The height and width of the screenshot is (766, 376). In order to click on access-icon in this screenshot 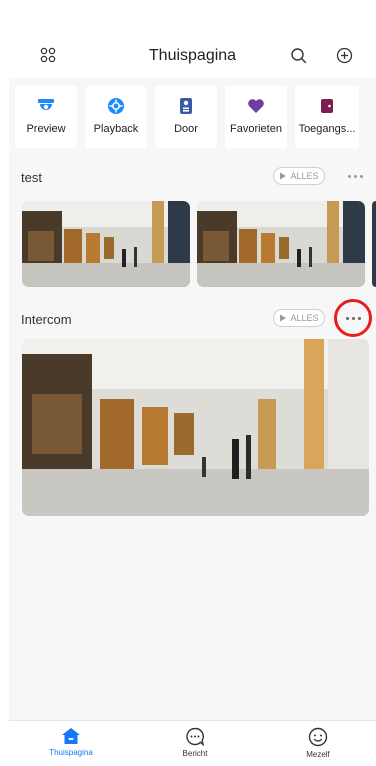, I will do `click(327, 106)`.